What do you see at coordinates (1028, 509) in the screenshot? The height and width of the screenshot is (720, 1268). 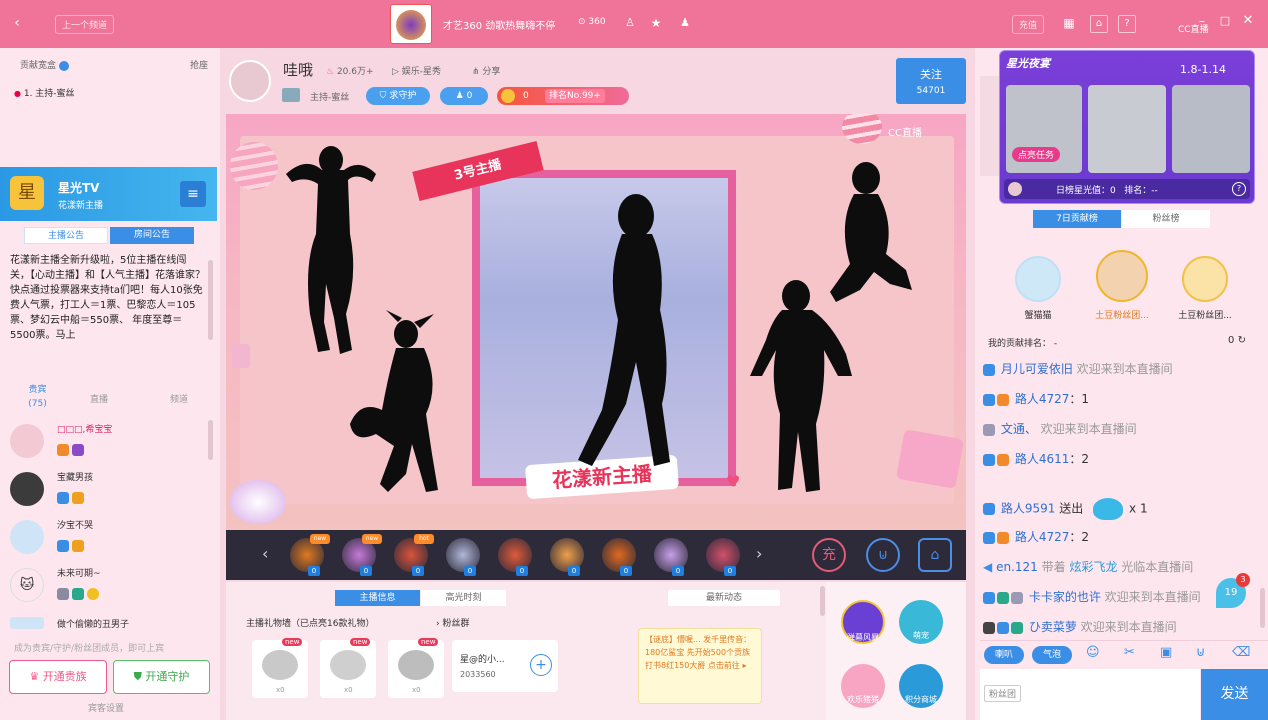 I see `chat-user: 路人9591` at bounding box center [1028, 509].